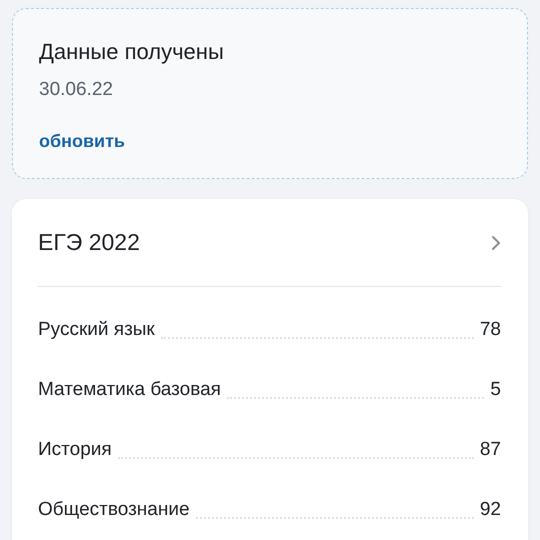 This screenshot has width=540, height=540. I want to click on refresh-link: обновить, so click(82, 141).